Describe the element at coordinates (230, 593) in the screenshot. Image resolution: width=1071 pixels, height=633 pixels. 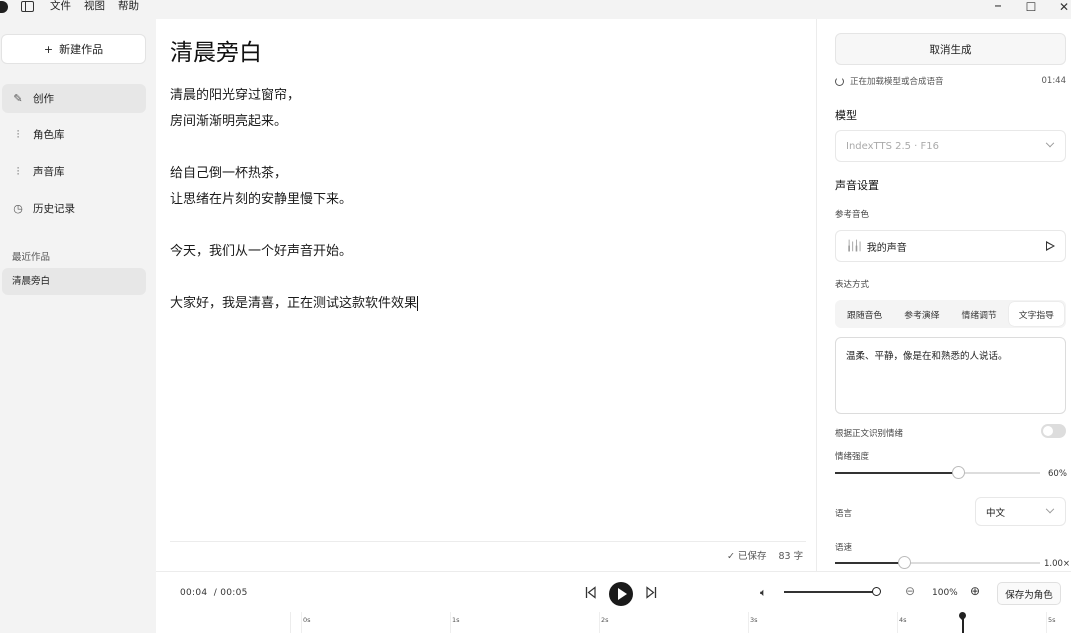
I see `total-time: / 00:05` at that location.